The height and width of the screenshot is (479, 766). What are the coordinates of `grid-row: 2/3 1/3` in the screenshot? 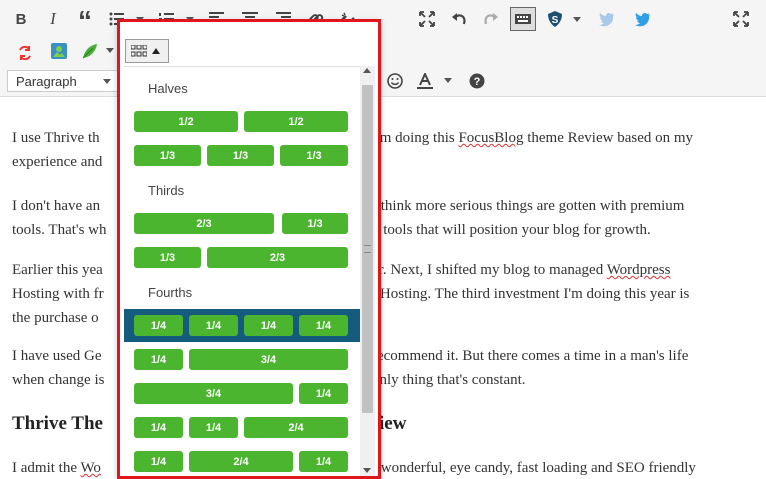 It's located at (242, 228).